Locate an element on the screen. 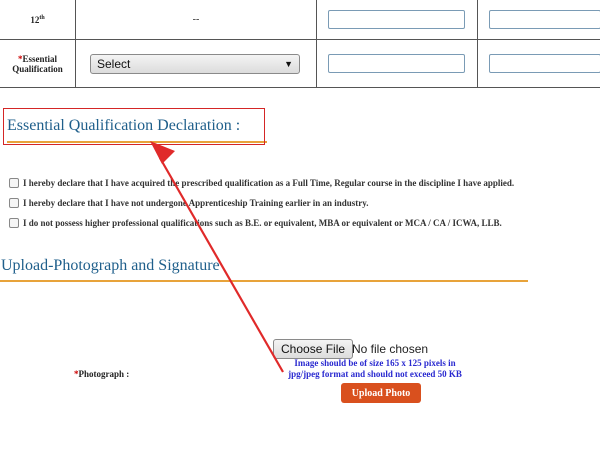 The width and height of the screenshot is (600, 450). annotation-arrow is located at coordinates (217, 257).